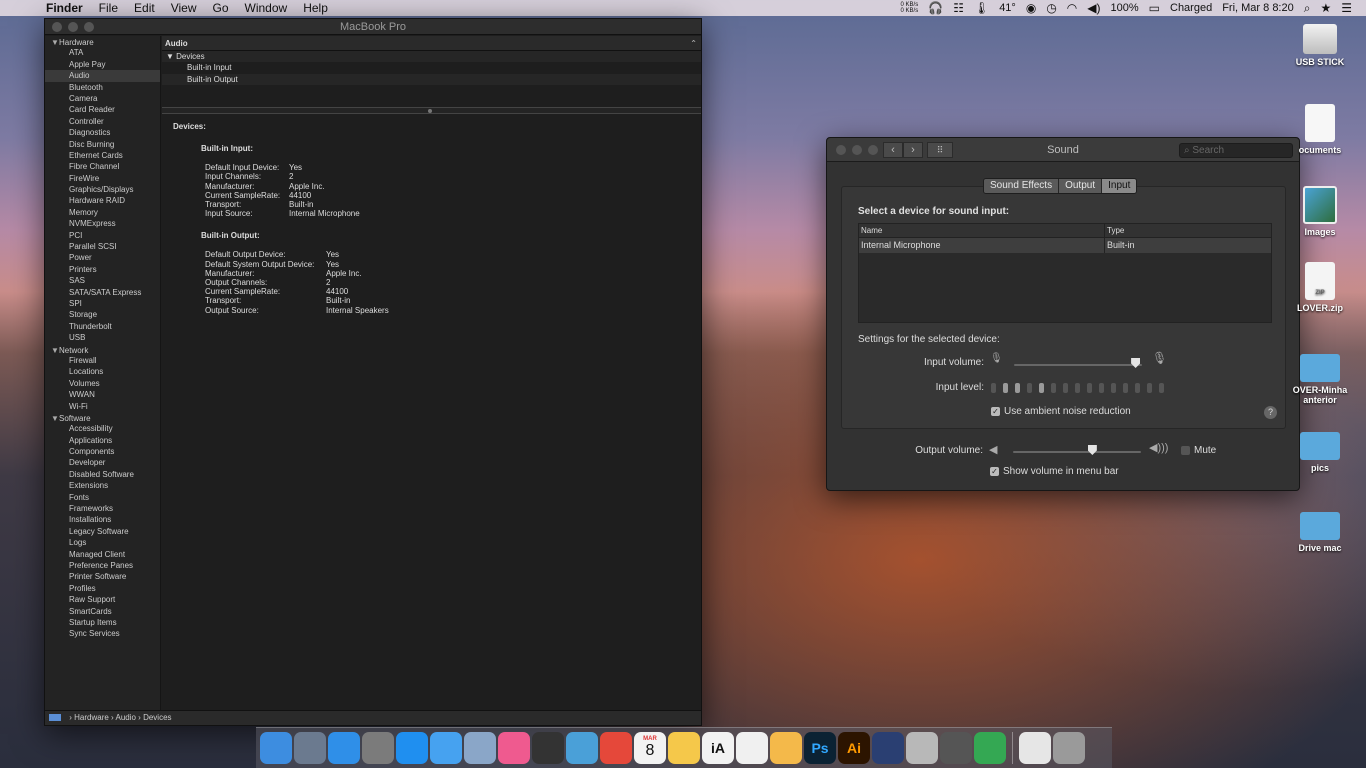 This screenshot has width=1366, height=768. I want to click on splitter-handle-icon, so click(430, 111).